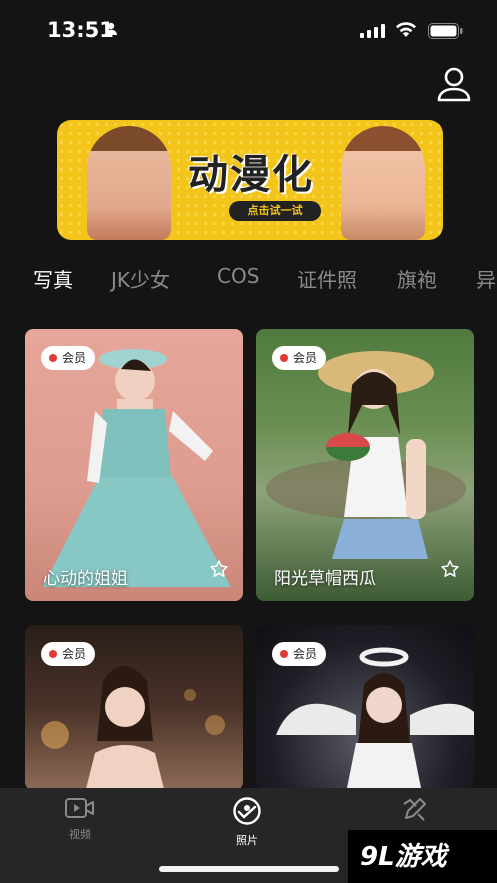 The width and height of the screenshot is (497, 883). Describe the element at coordinates (238, 276) in the screenshot. I see `tab-cos: COS` at that location.